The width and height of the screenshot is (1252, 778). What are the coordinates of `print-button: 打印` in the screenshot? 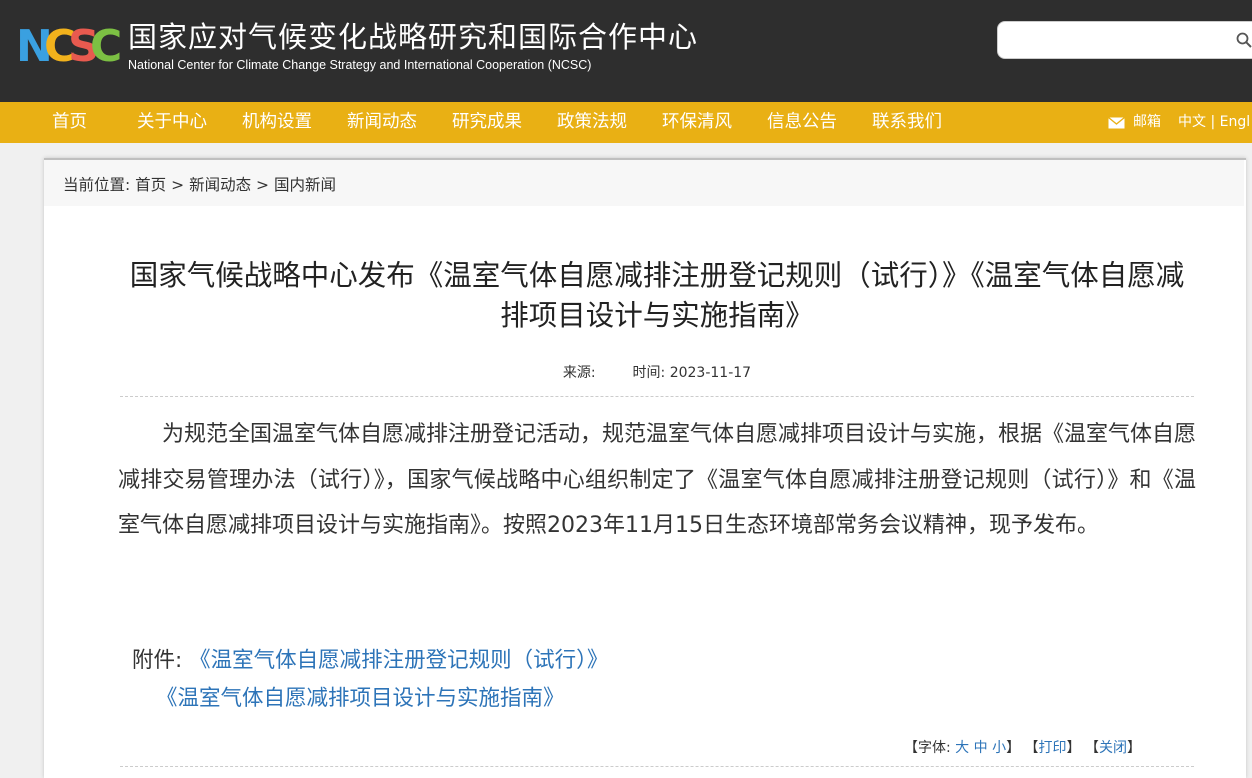 It's located at (1053, 748).